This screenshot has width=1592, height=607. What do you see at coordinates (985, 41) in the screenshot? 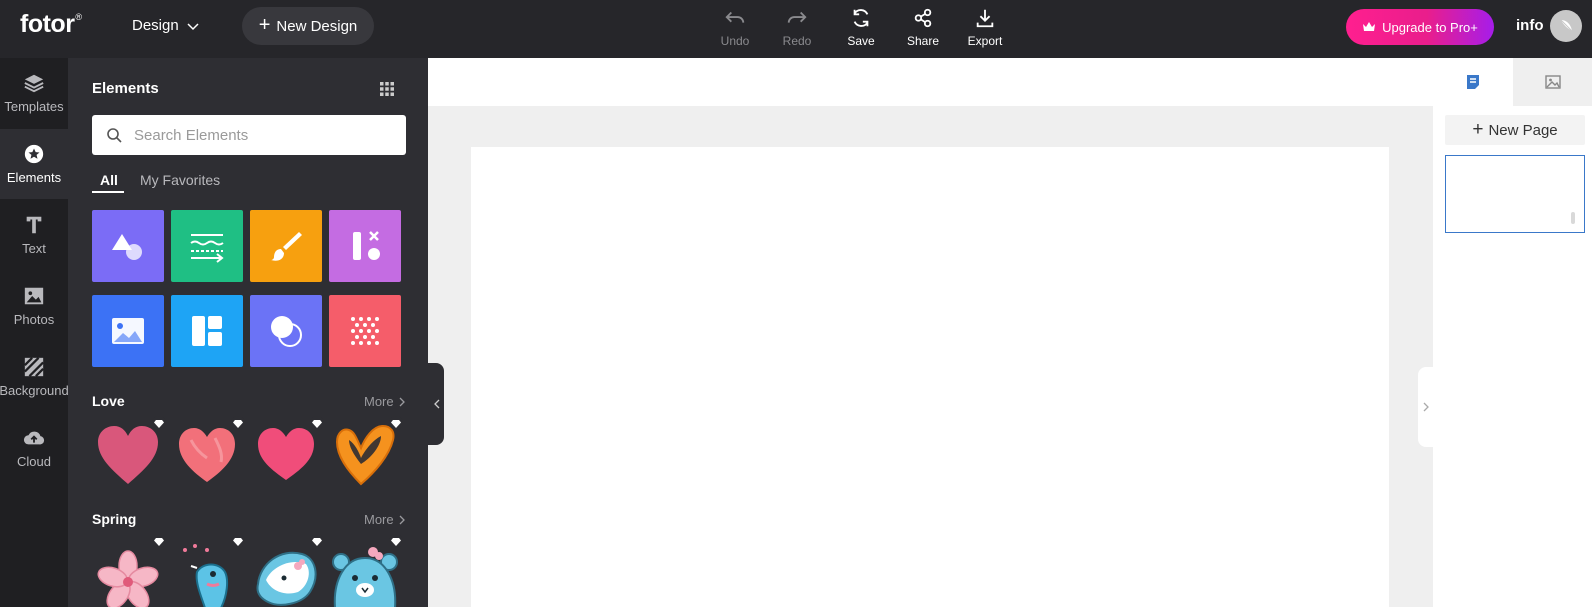
I see `export-label: Export` at bounding box center [985, 41].